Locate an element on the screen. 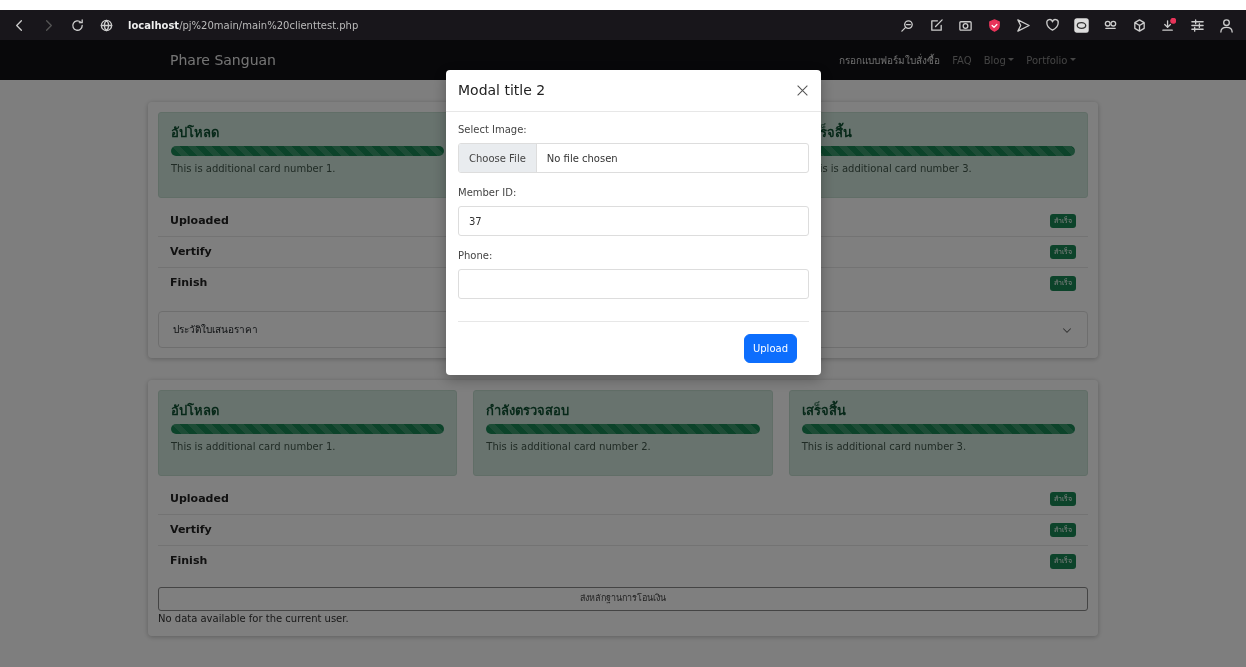 The image size is (1246, 667). upload-button: Upload is located at coordinates (770, 348).